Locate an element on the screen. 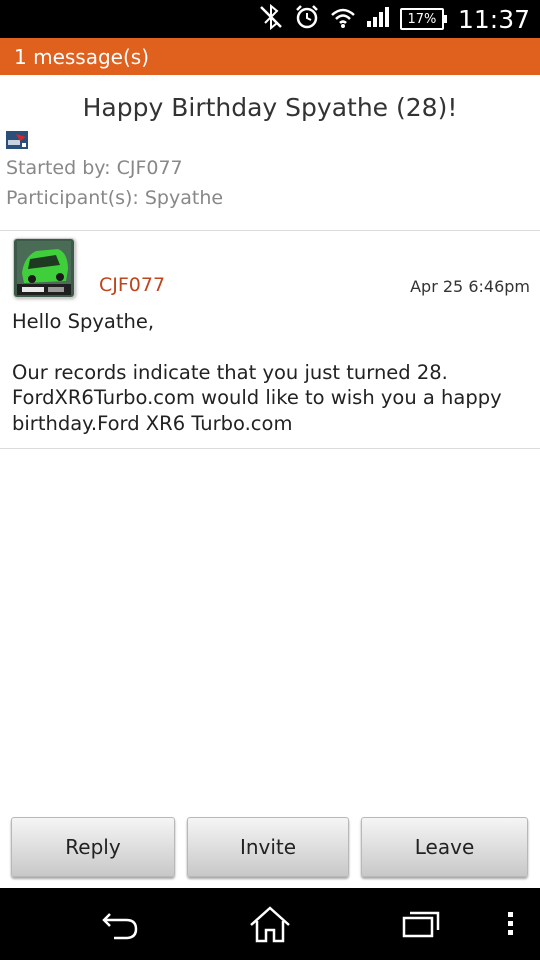 The image size is (540, 960). alarm-icon is located at coordinates (307, 19).